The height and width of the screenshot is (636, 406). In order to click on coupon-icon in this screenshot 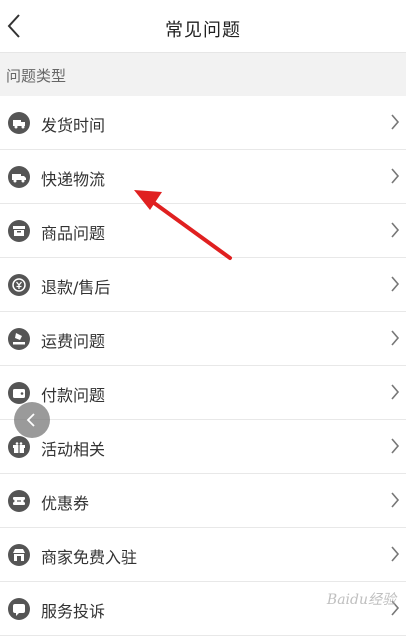, I will do `click(19, 501)`.